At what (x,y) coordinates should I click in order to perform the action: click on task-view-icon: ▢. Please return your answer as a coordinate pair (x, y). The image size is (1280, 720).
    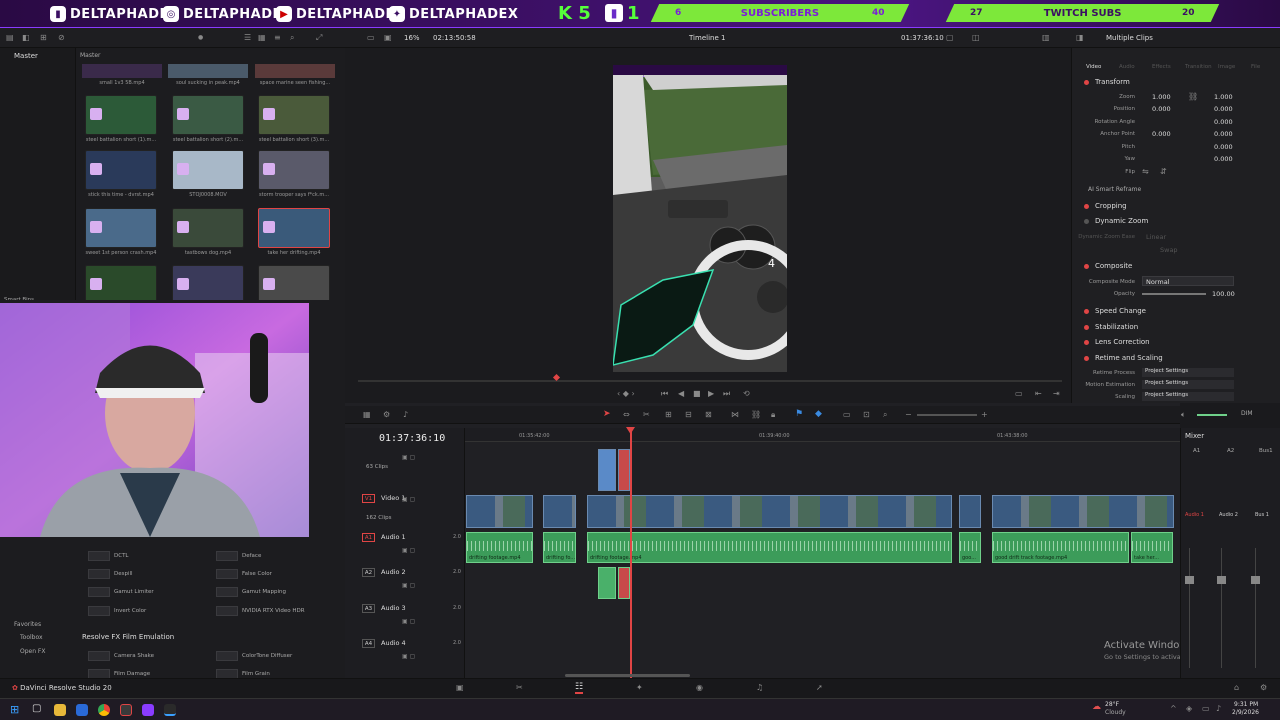
    Looking at the image, I should click on (36, 708).